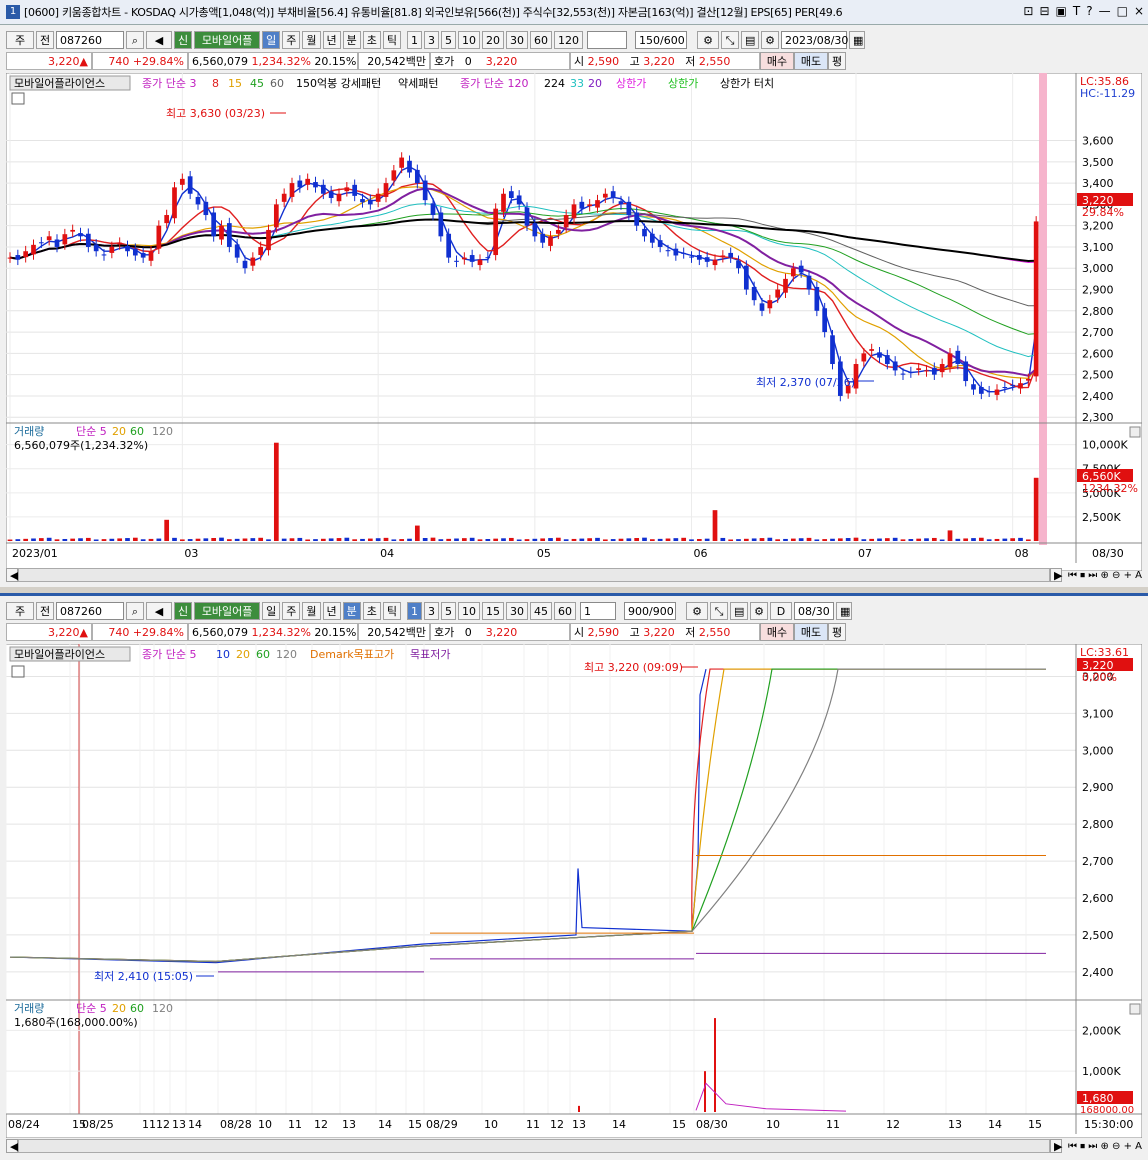 This screenshot has height=1160, width=1148. Describe the element at coordinates (607, 40) in the screenshot. I see `interval-input` at that location.